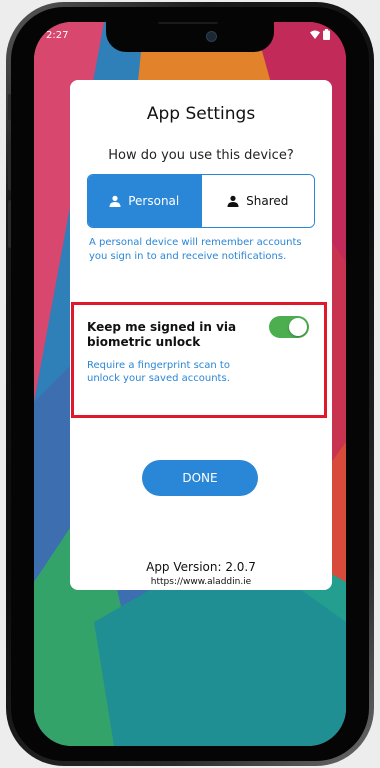 The width and height of the screenshot is (380, 768). What do you see at coordinates (188, 23) in the screenshot?
I see `earpiece-speaker` at bounding box center [188, 23].